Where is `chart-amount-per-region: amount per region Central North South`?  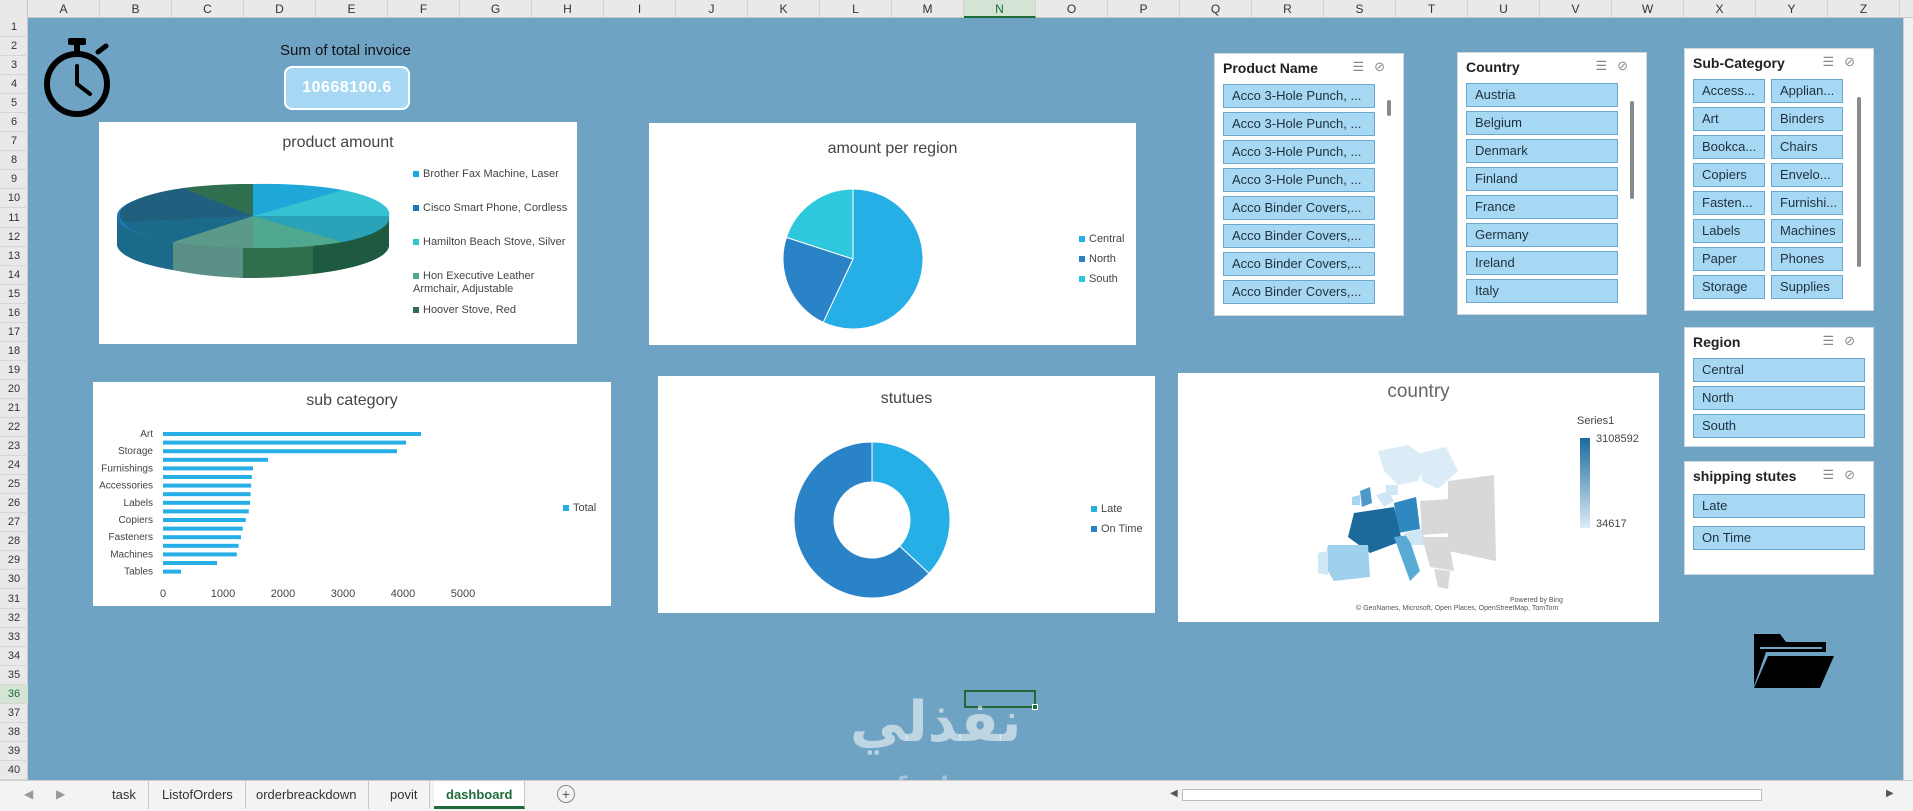
chart-amount-per-region: amount per region Central North South is located at coordinates (892, 234).